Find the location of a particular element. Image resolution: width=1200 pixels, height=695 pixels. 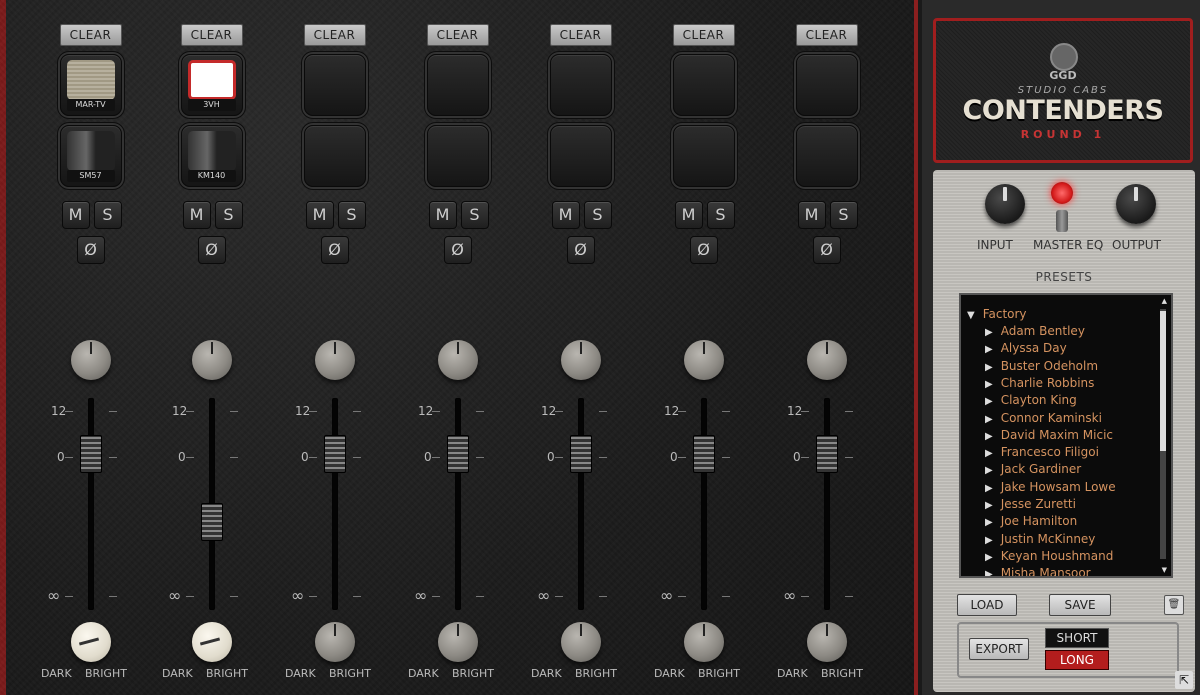

preset-item: ▶ Jack Gardiner is located at coordinates (1033, 469).